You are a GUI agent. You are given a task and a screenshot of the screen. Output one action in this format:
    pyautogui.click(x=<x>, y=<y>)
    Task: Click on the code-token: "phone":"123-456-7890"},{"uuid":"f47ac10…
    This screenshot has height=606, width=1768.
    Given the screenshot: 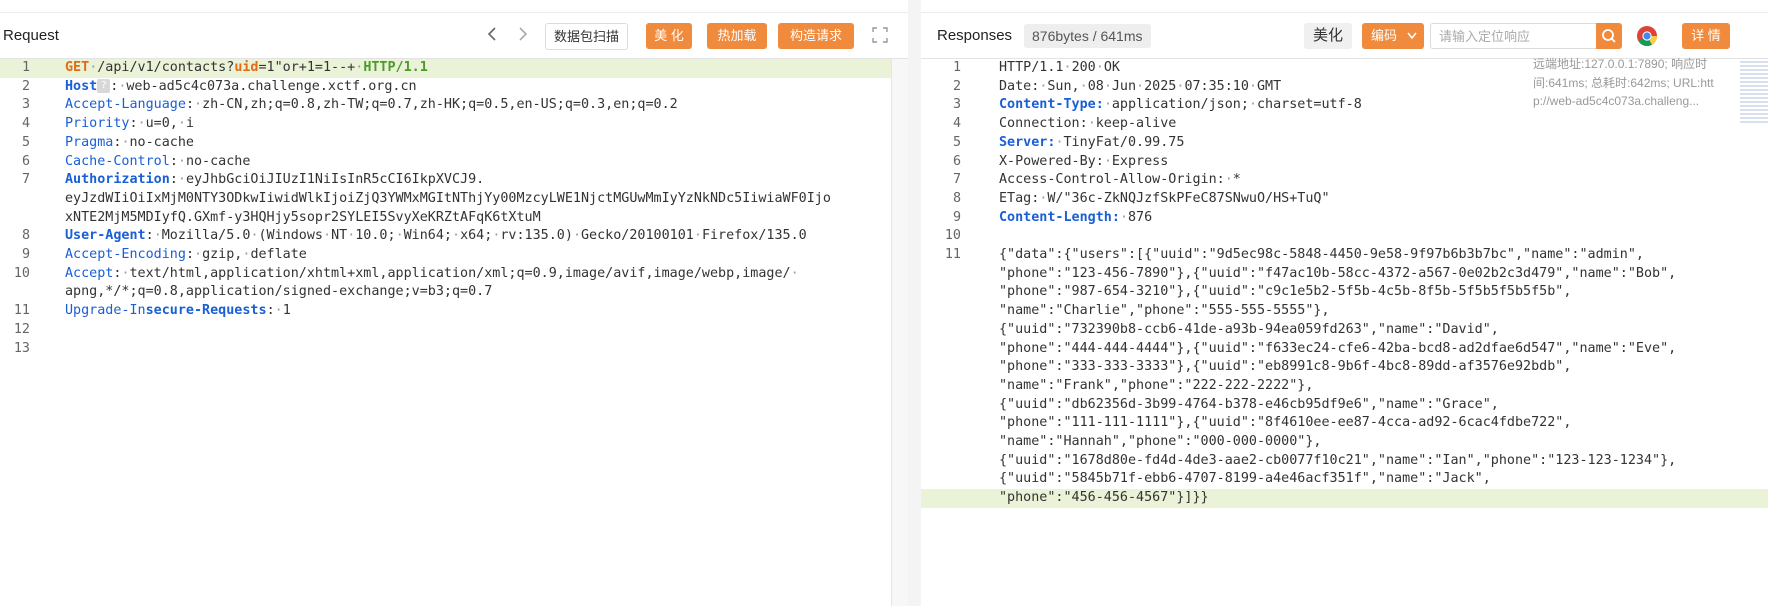 What is the action you would take?
    pyautogui.click(x=1338, y=273)
    